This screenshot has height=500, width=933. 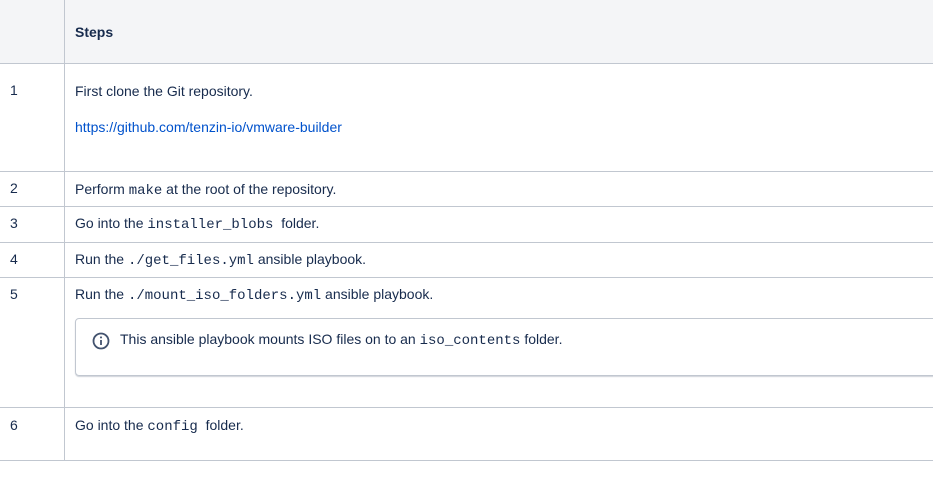 What do you see at coordinates (32, 189) in the screenshot?
I see `step-number: 2` at bounding box center [32, 189].